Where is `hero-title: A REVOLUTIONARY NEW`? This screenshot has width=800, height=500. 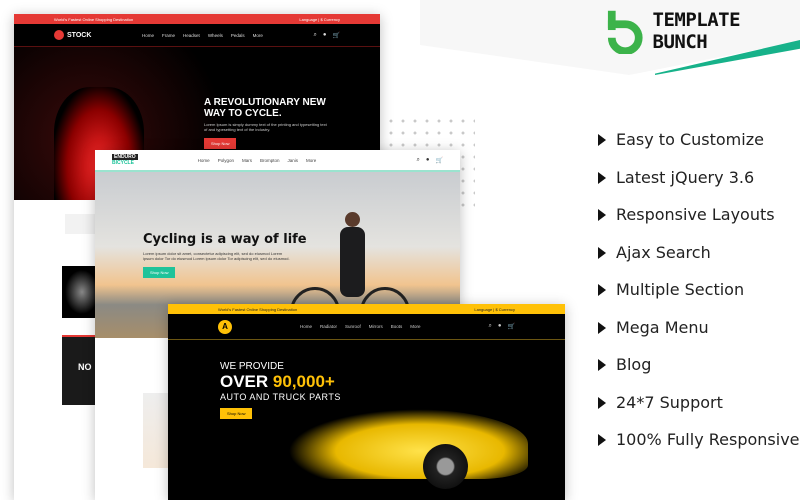
hero-title: A REVOLUTIONARY NEW is located at coordinates (265, 102).